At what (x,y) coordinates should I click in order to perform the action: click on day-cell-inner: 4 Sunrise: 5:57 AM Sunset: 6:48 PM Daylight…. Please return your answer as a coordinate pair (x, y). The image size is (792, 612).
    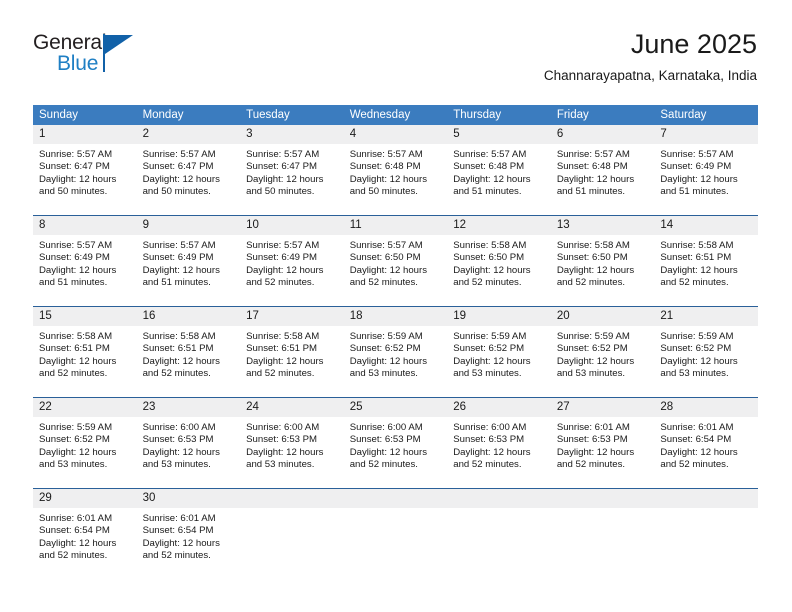
    Looking at the image, I should click on (395, 170).